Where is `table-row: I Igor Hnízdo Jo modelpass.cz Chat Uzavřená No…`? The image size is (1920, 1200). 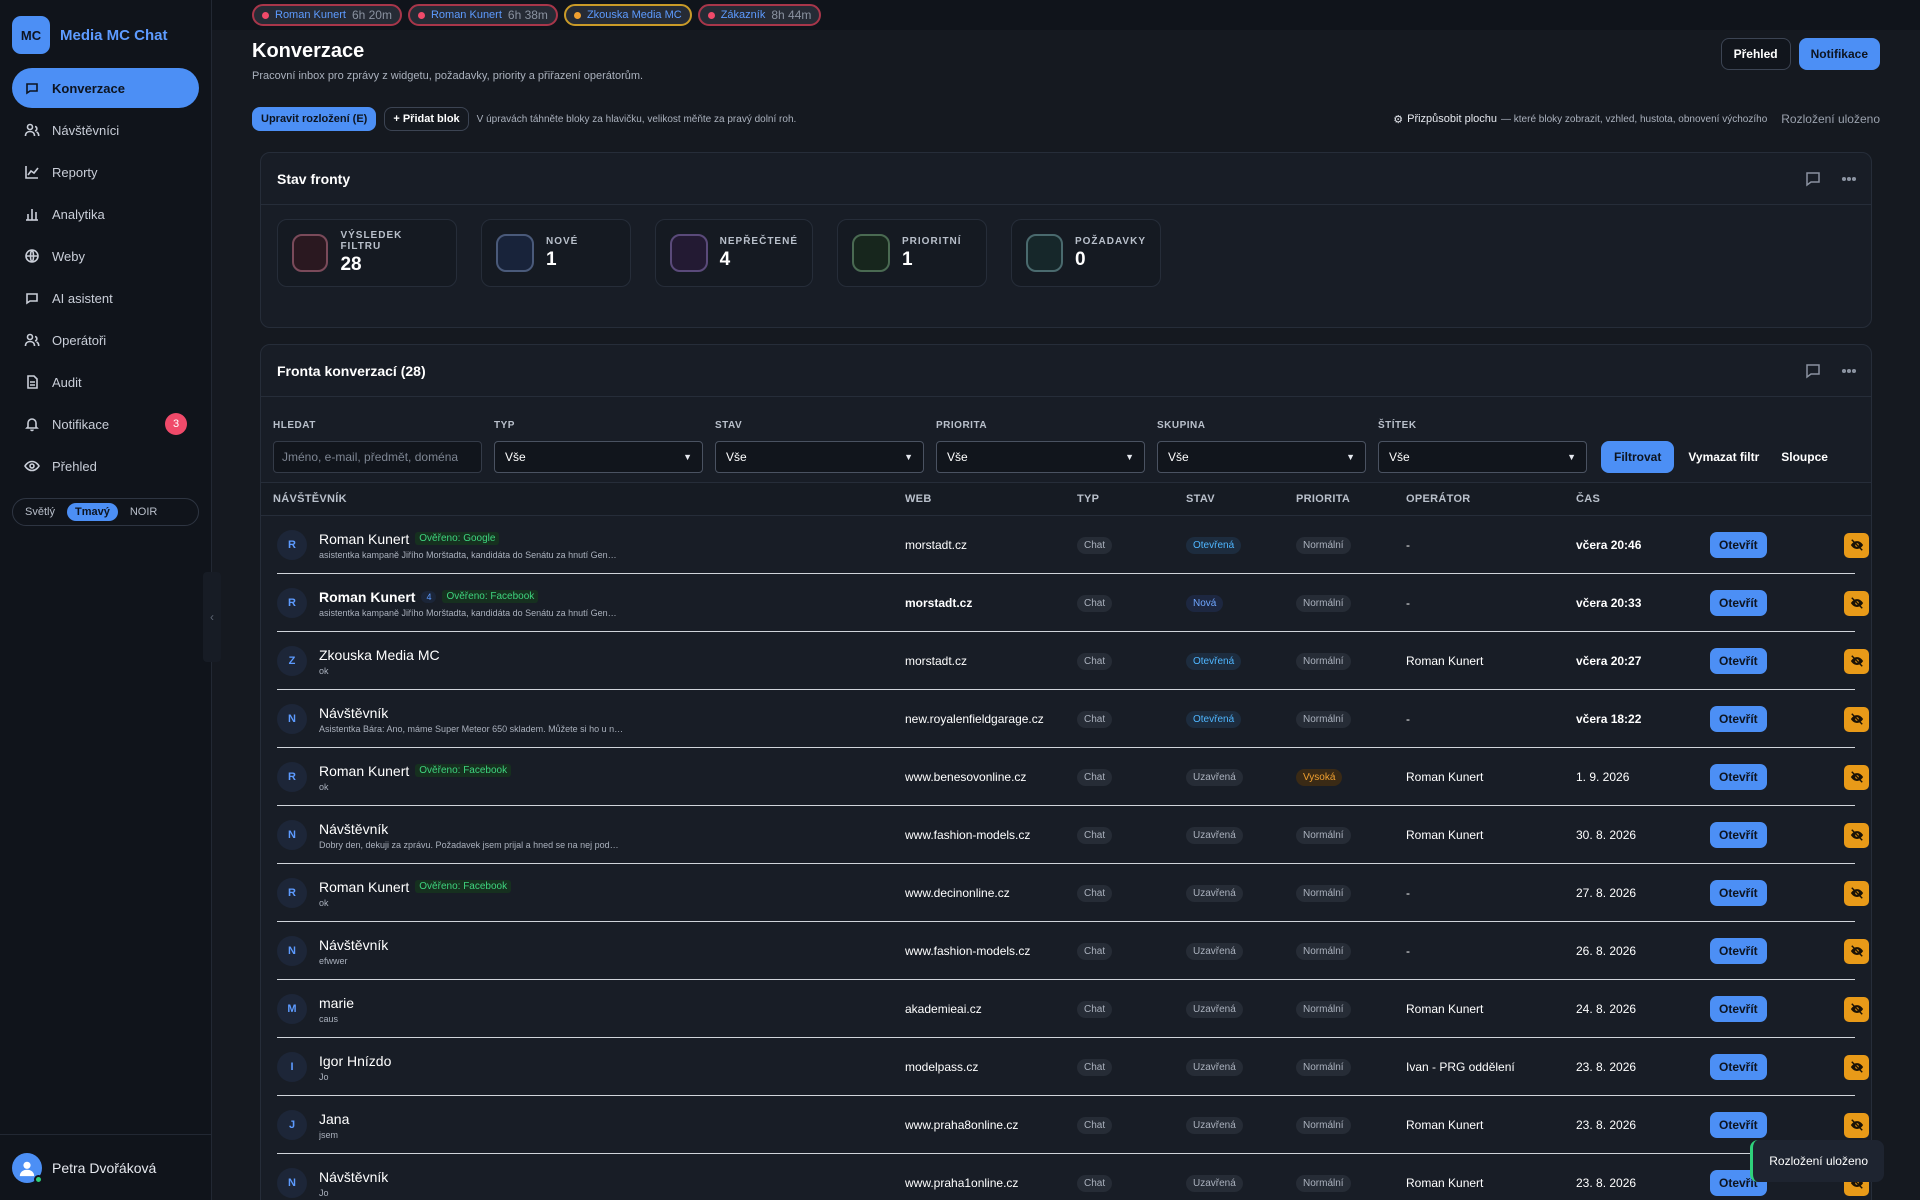
table-row: I Igor Hnízdo Jo modelpass.cz Chat Uzavřená No… is located at coordinates (1073, 1067).